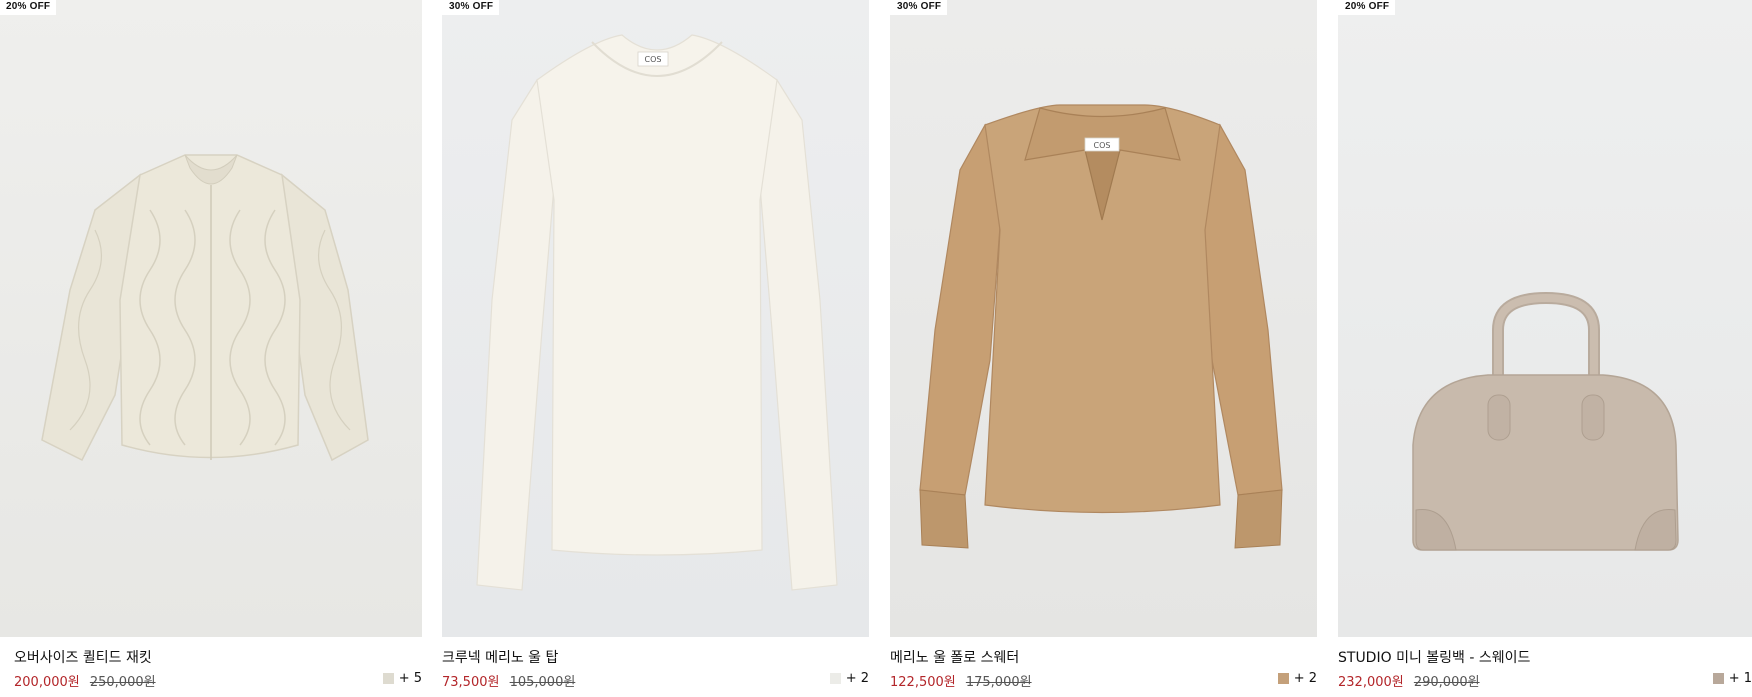 This screenshot has height=697, width=1752. Describe the element at coordinates (542, 682) in the screenshot. I see `original-price: 105,000원` at that location.